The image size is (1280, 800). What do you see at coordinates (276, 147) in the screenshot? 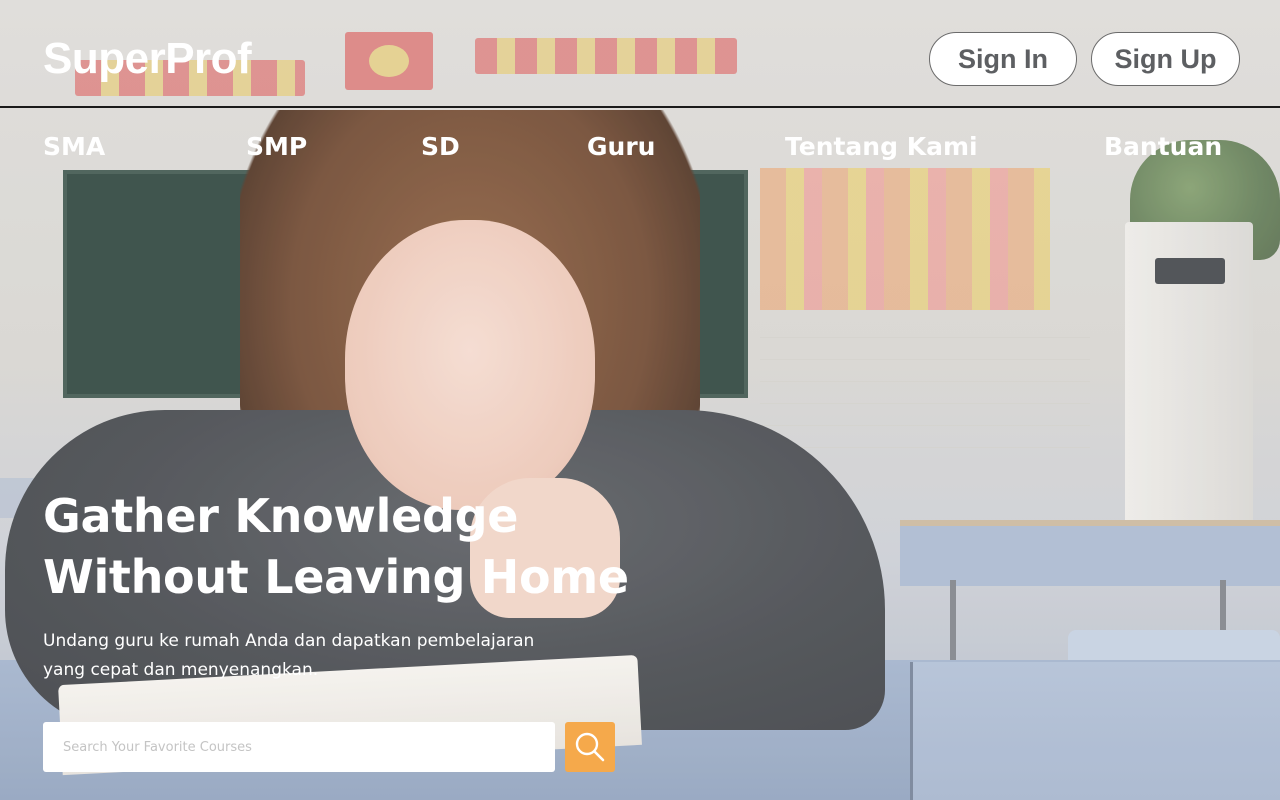
I see `nav-item-smp: SMP` at bounding box center [276, 147].